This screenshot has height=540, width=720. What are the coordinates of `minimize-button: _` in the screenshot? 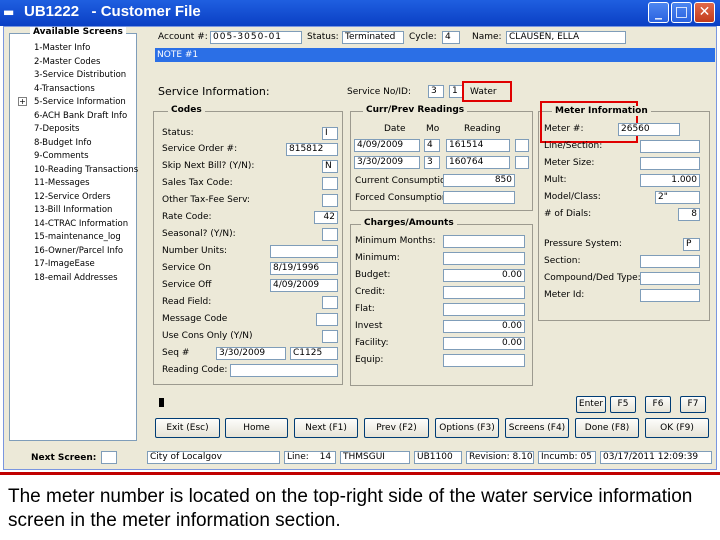 It's located at (658, 12).